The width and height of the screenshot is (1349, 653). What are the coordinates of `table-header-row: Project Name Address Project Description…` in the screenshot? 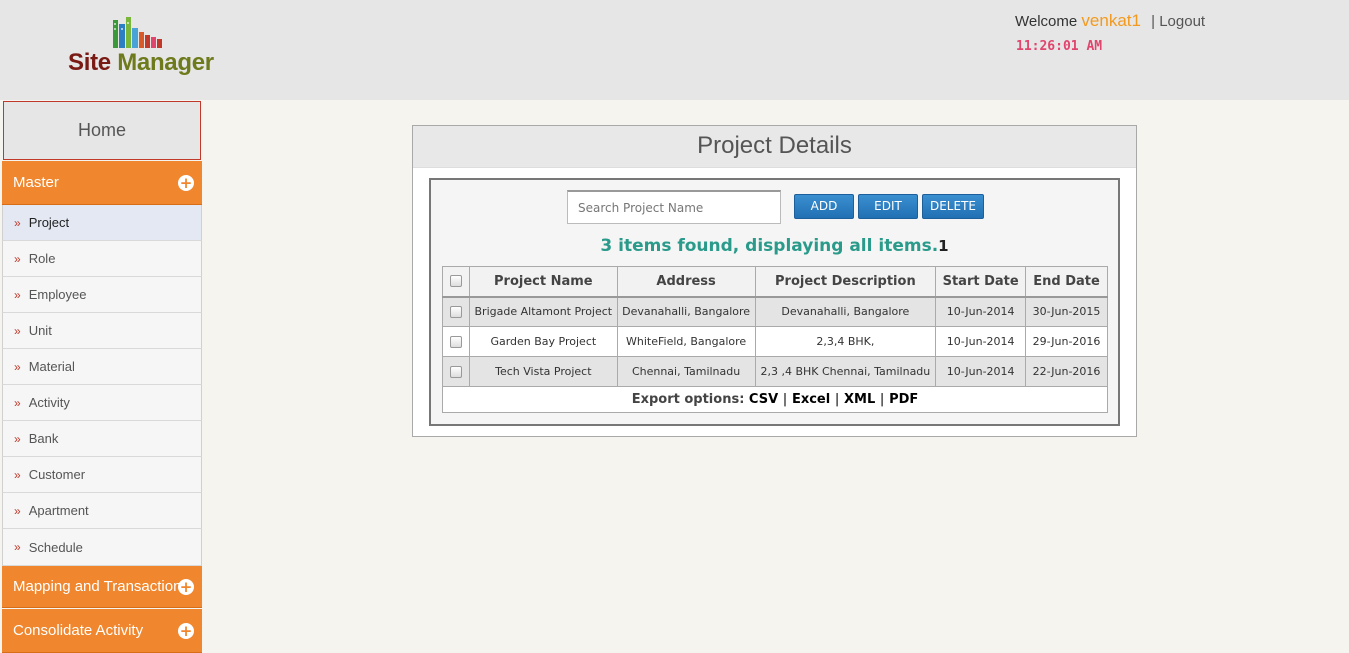 It's located at (775, 282).